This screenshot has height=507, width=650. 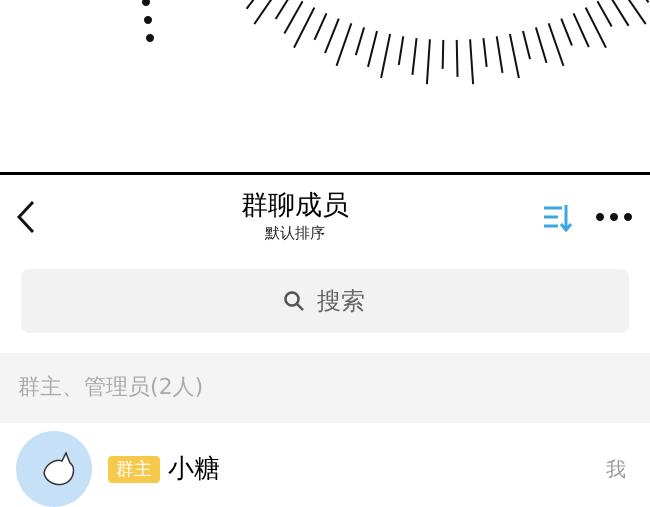 I want to click on ellipsis-dots-drawing, so click(x=148, y=21).